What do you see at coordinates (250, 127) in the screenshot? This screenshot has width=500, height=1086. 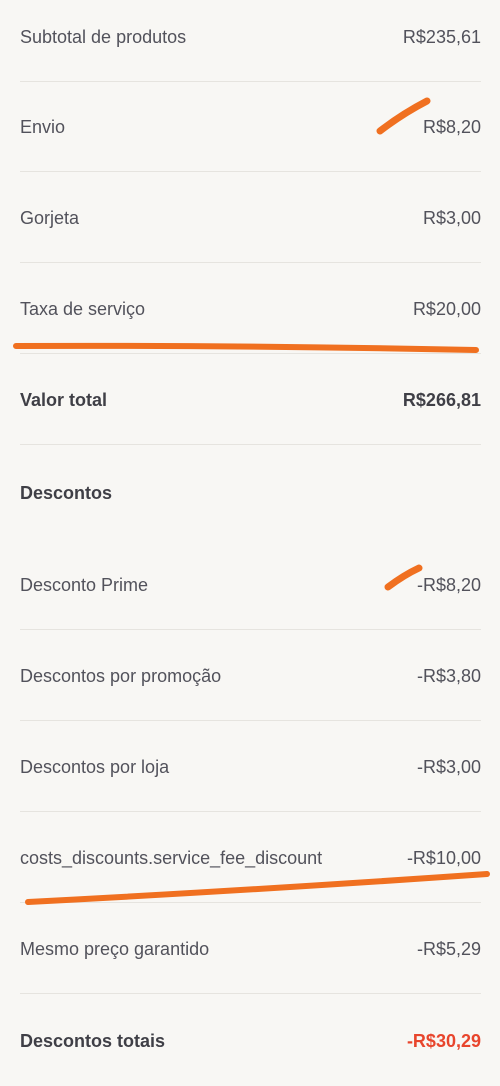 I see `shipping-row: Envio R$8,20` at bounding box center [250, 127].